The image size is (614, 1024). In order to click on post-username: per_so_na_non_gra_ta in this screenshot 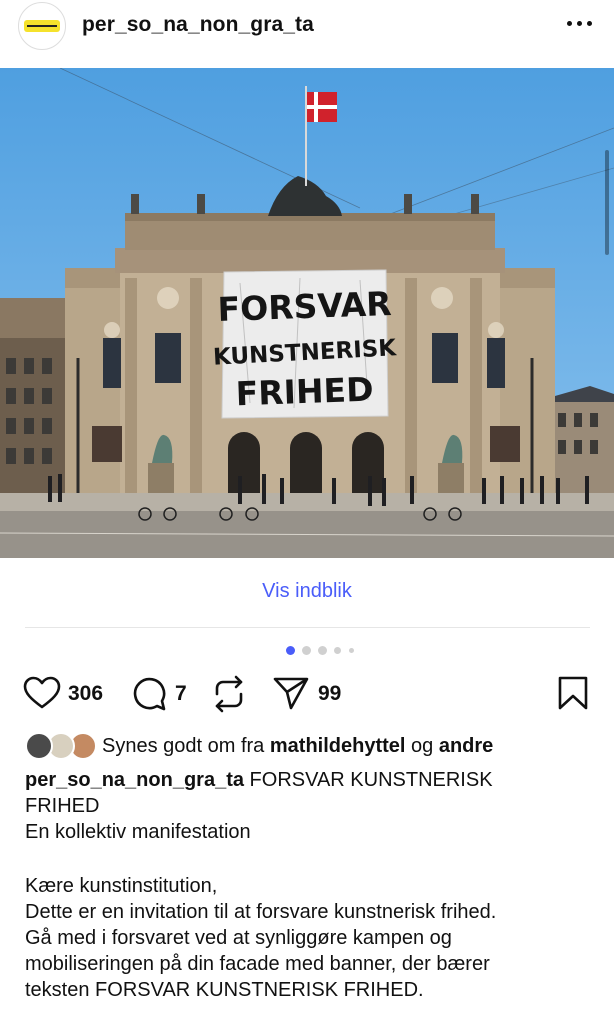, I will do `click(198, 25)`.